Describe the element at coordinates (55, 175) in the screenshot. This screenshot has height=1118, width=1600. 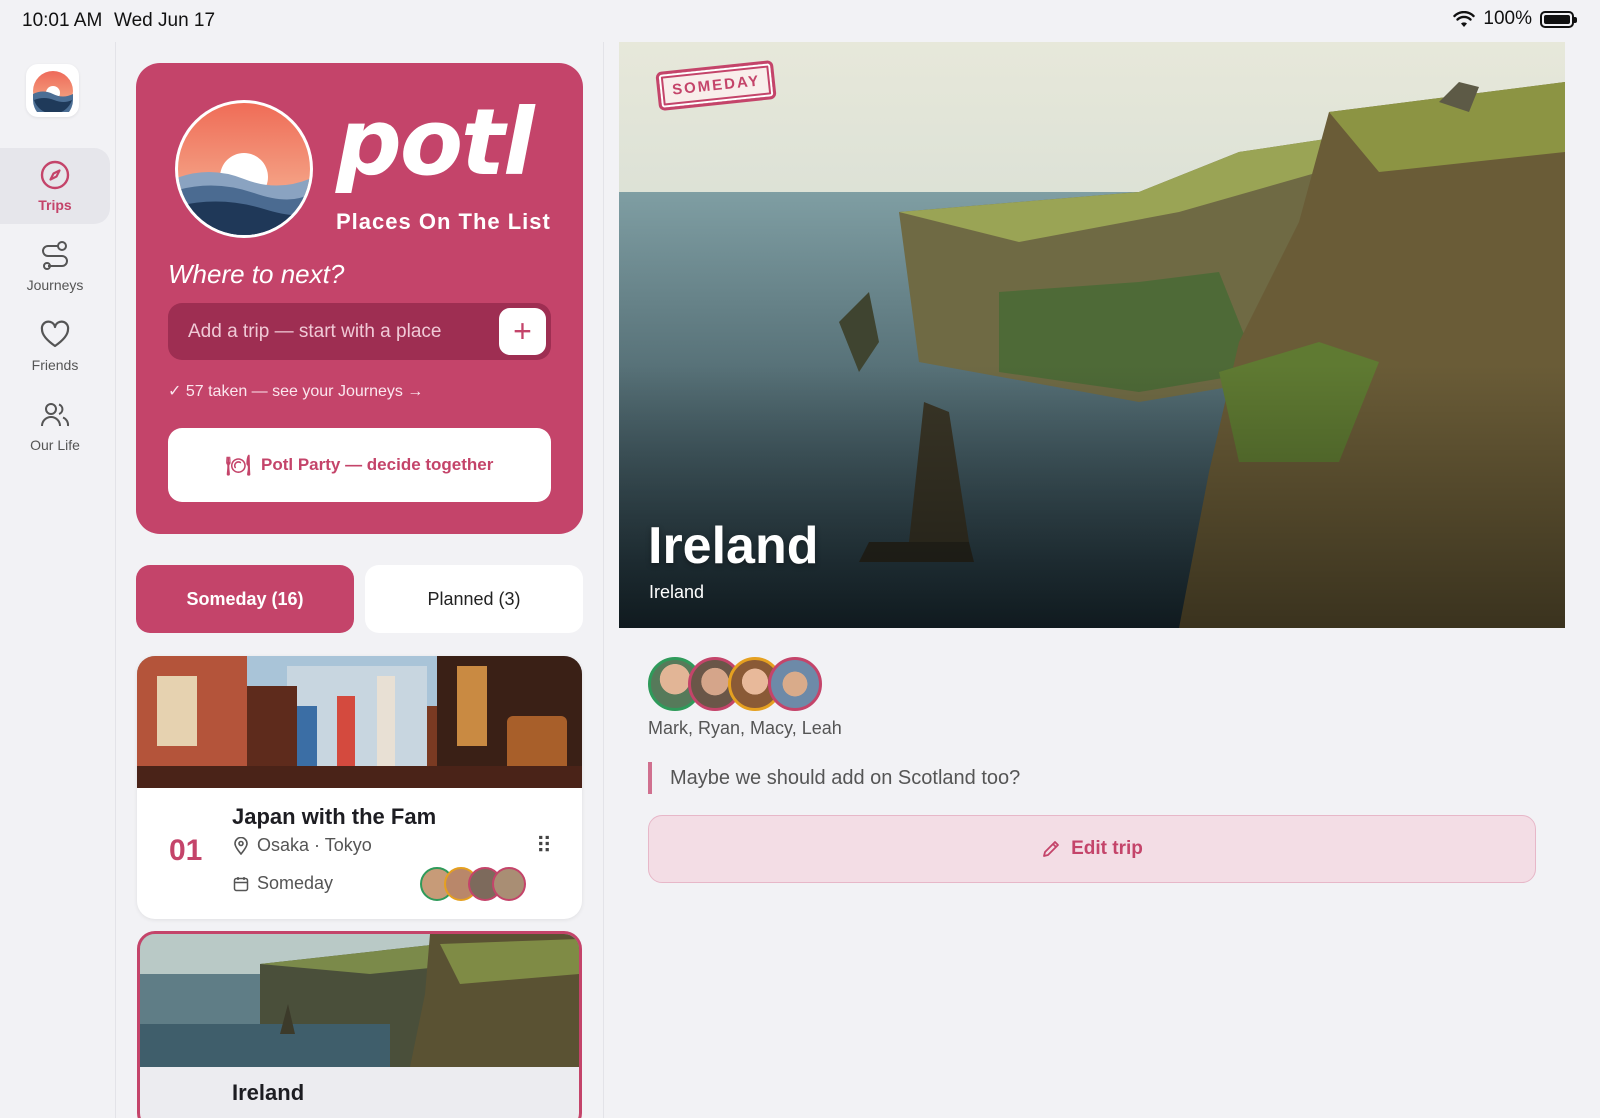
I see `compass-icon` at that location.